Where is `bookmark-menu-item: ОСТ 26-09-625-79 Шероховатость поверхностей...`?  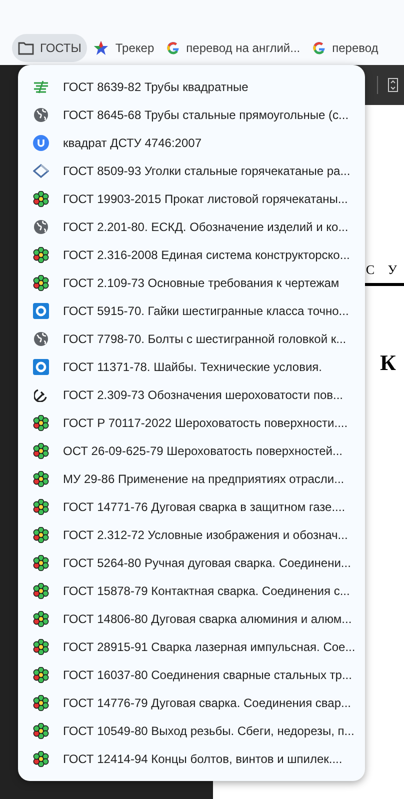 bookmark-menu-item: ОСТ 26-09-625-79 Шероховатость поверхностей... is located at coordinates (191, 451).